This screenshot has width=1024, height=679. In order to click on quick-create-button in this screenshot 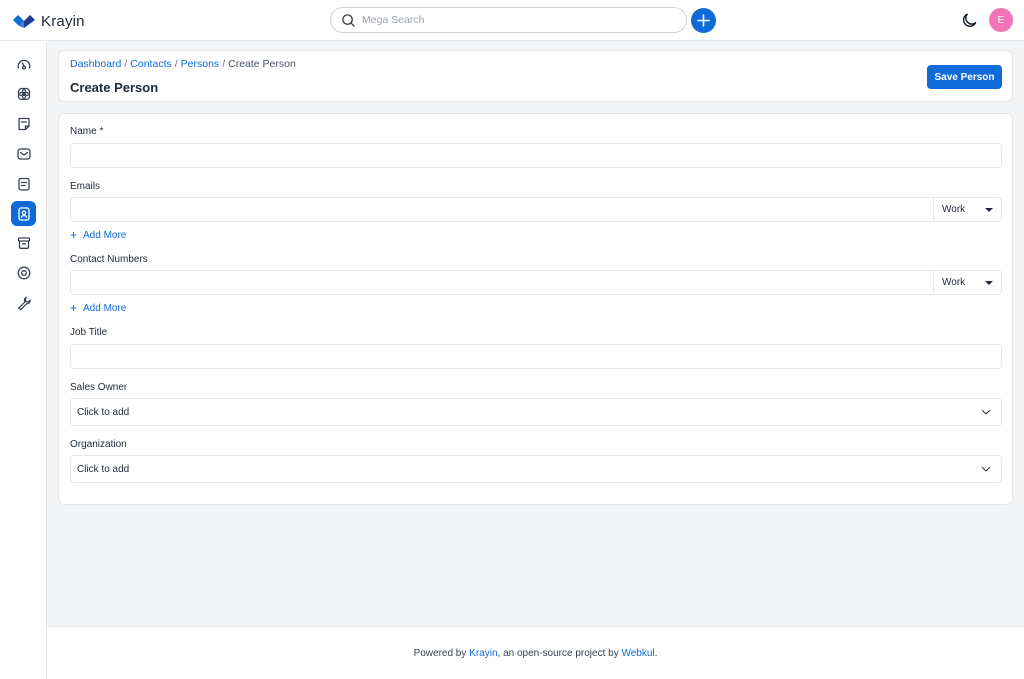, I will do `click(703, 20)`.